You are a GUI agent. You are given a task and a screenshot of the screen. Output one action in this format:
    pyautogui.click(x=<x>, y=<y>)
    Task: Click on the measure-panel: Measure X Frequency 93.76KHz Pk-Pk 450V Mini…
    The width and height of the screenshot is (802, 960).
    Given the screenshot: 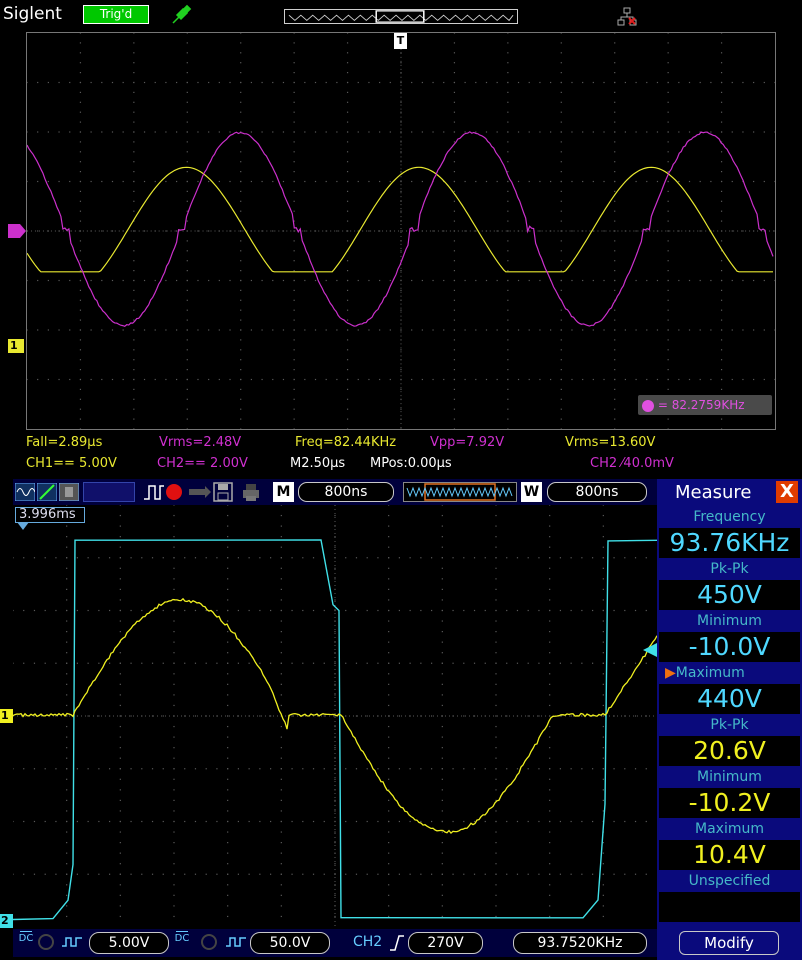 What is the action you would take?
    pyautogui.click(x=729, y=719)
    